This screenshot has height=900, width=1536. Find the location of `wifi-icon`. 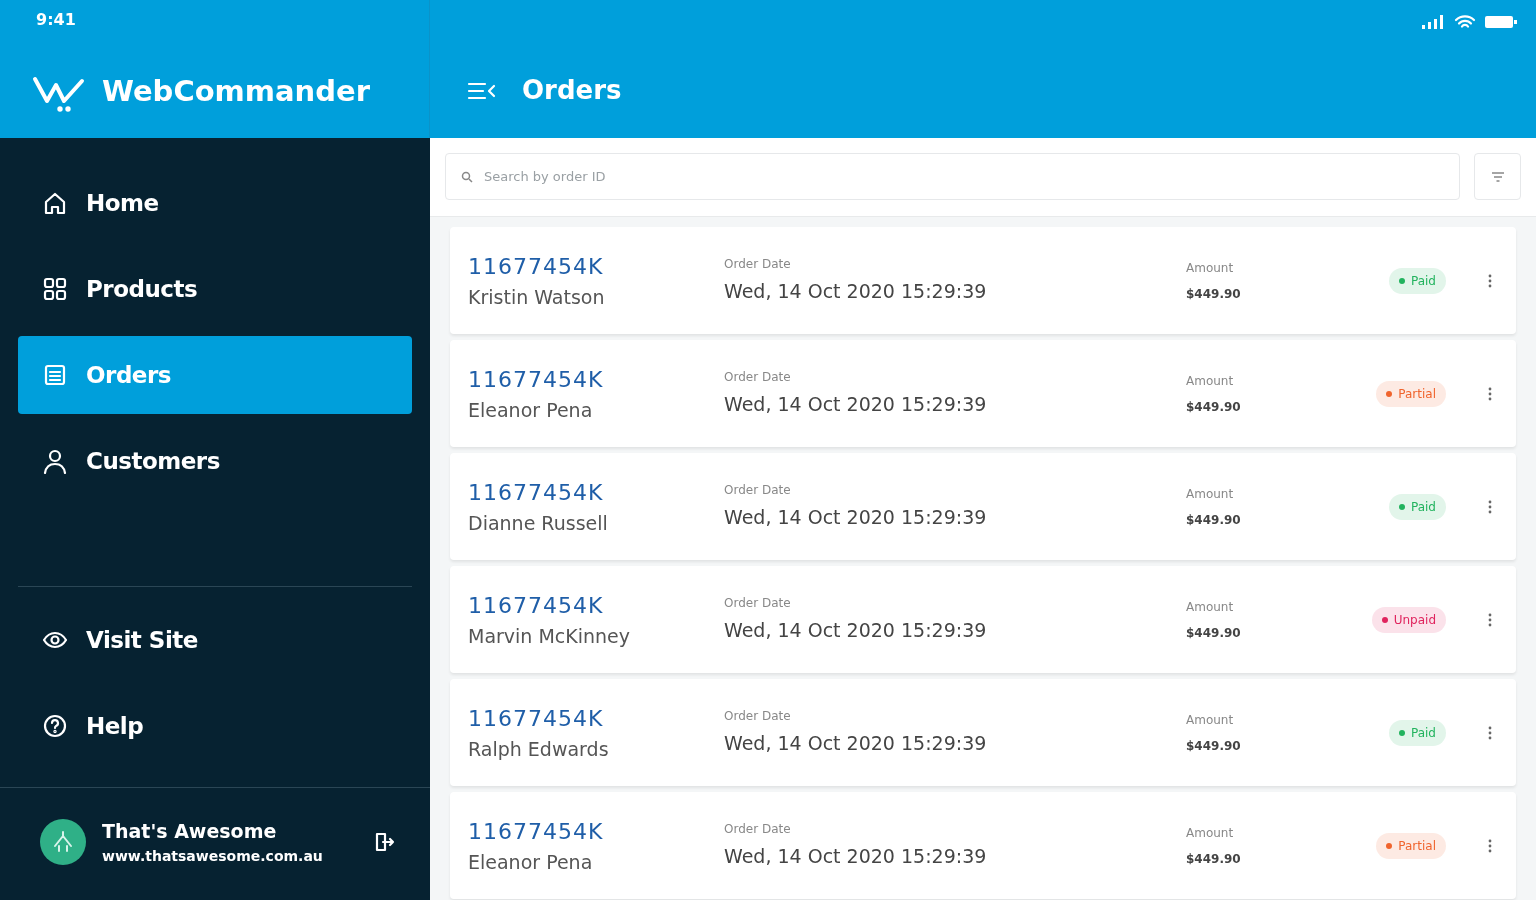

wifi-icon is located at coordinates (1465, 21).